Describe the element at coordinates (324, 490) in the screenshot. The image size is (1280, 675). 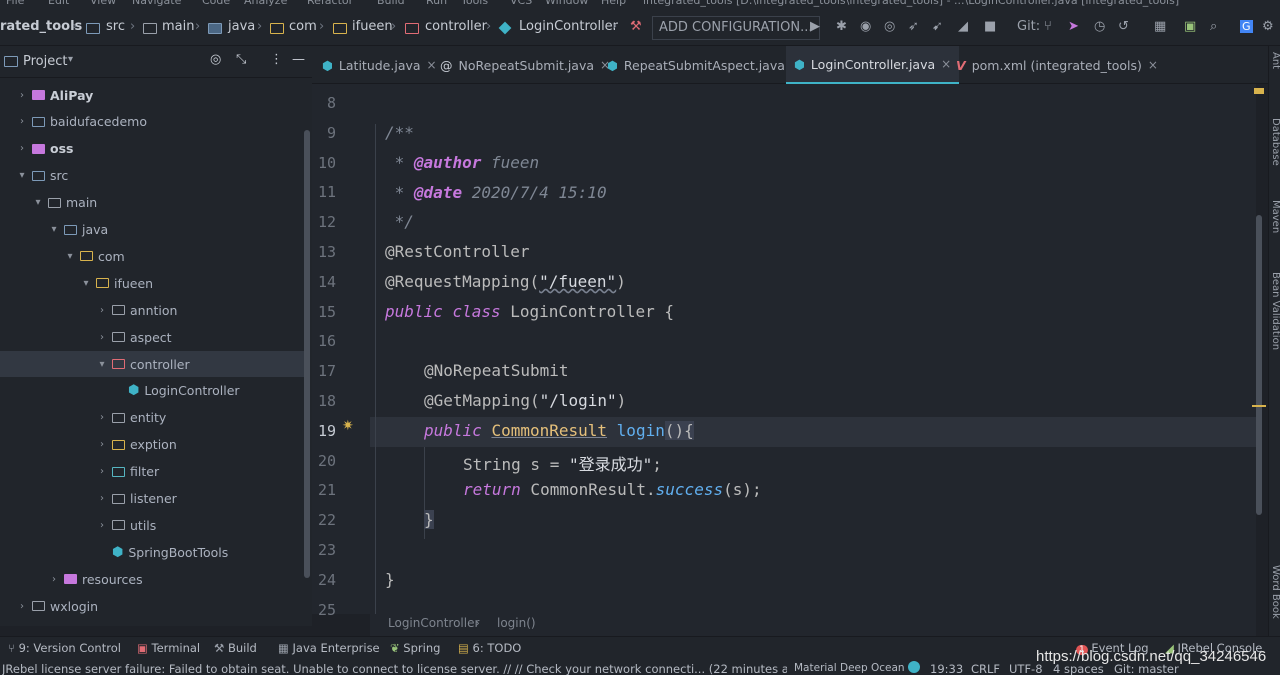
I see `line-number: 21` at that location.